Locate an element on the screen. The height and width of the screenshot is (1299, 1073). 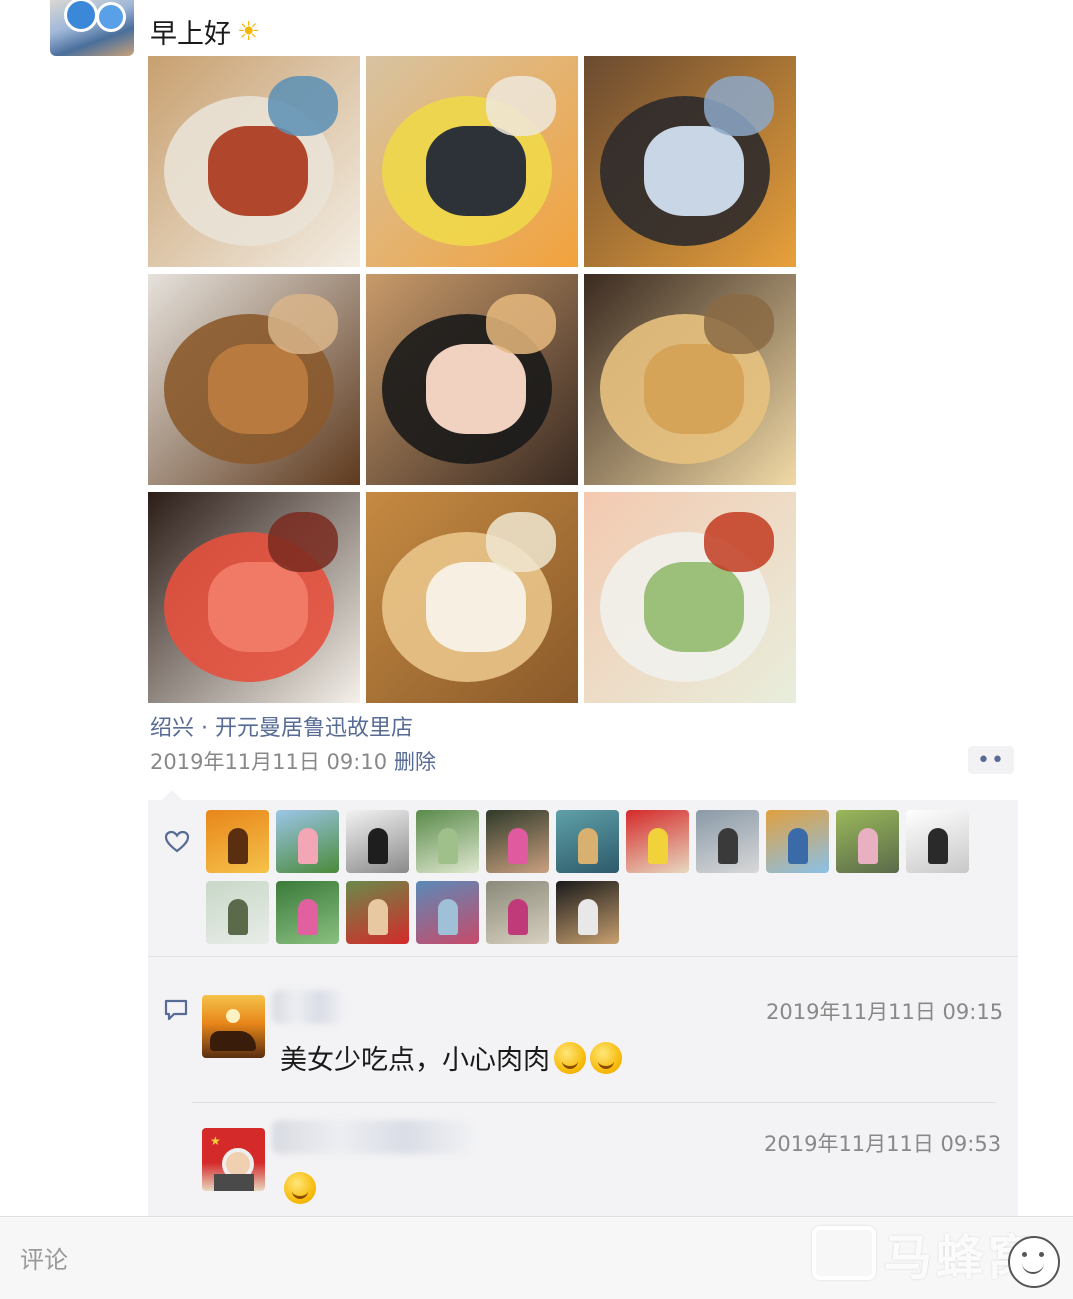
comment-input: 评论 is located at coordinates (44, 1257).